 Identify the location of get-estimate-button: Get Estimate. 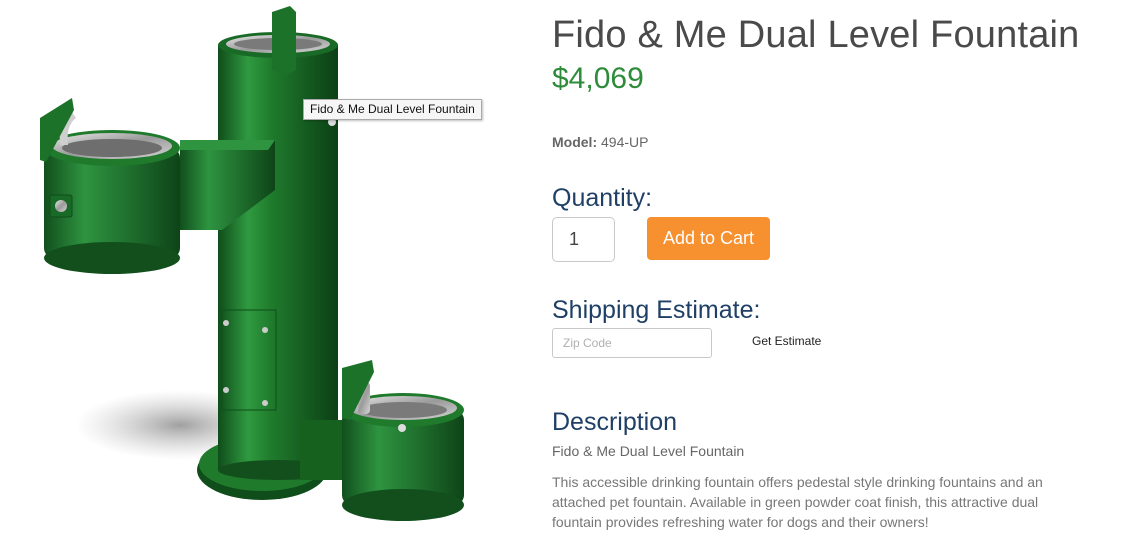
(786, 341).